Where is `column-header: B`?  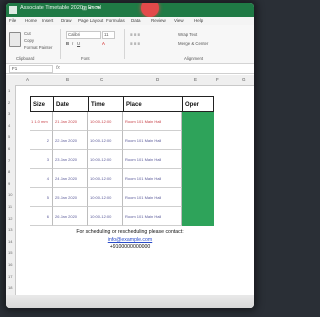
column-header: B is located at coordinates (67, 79).